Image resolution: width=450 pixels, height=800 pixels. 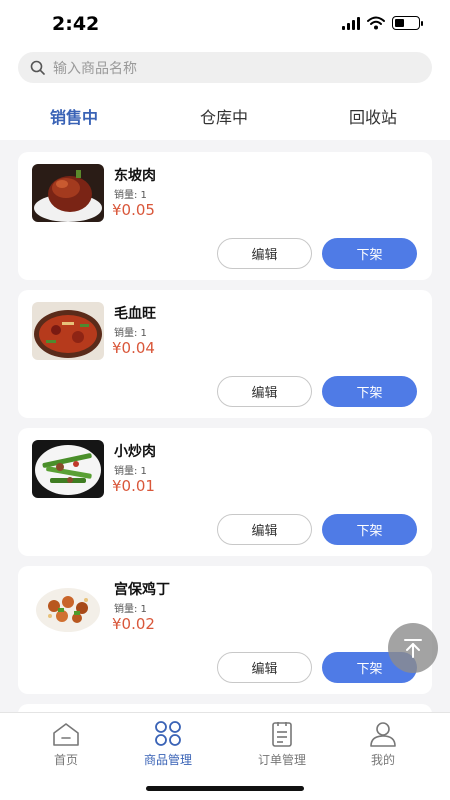 I want to click on battery-icon, so click(x=407, y=23).